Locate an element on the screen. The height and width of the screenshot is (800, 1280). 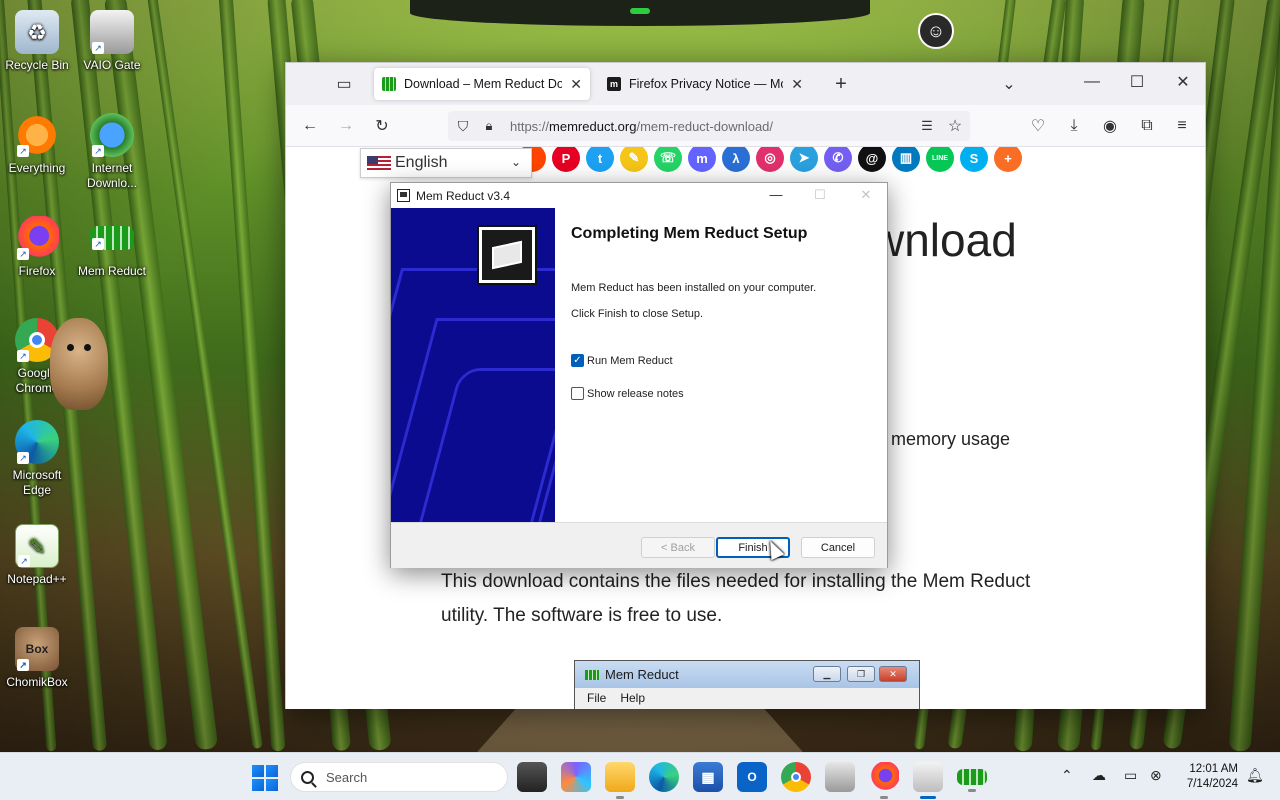
display-icon: ▭ is located at coordinates (1130, 775).